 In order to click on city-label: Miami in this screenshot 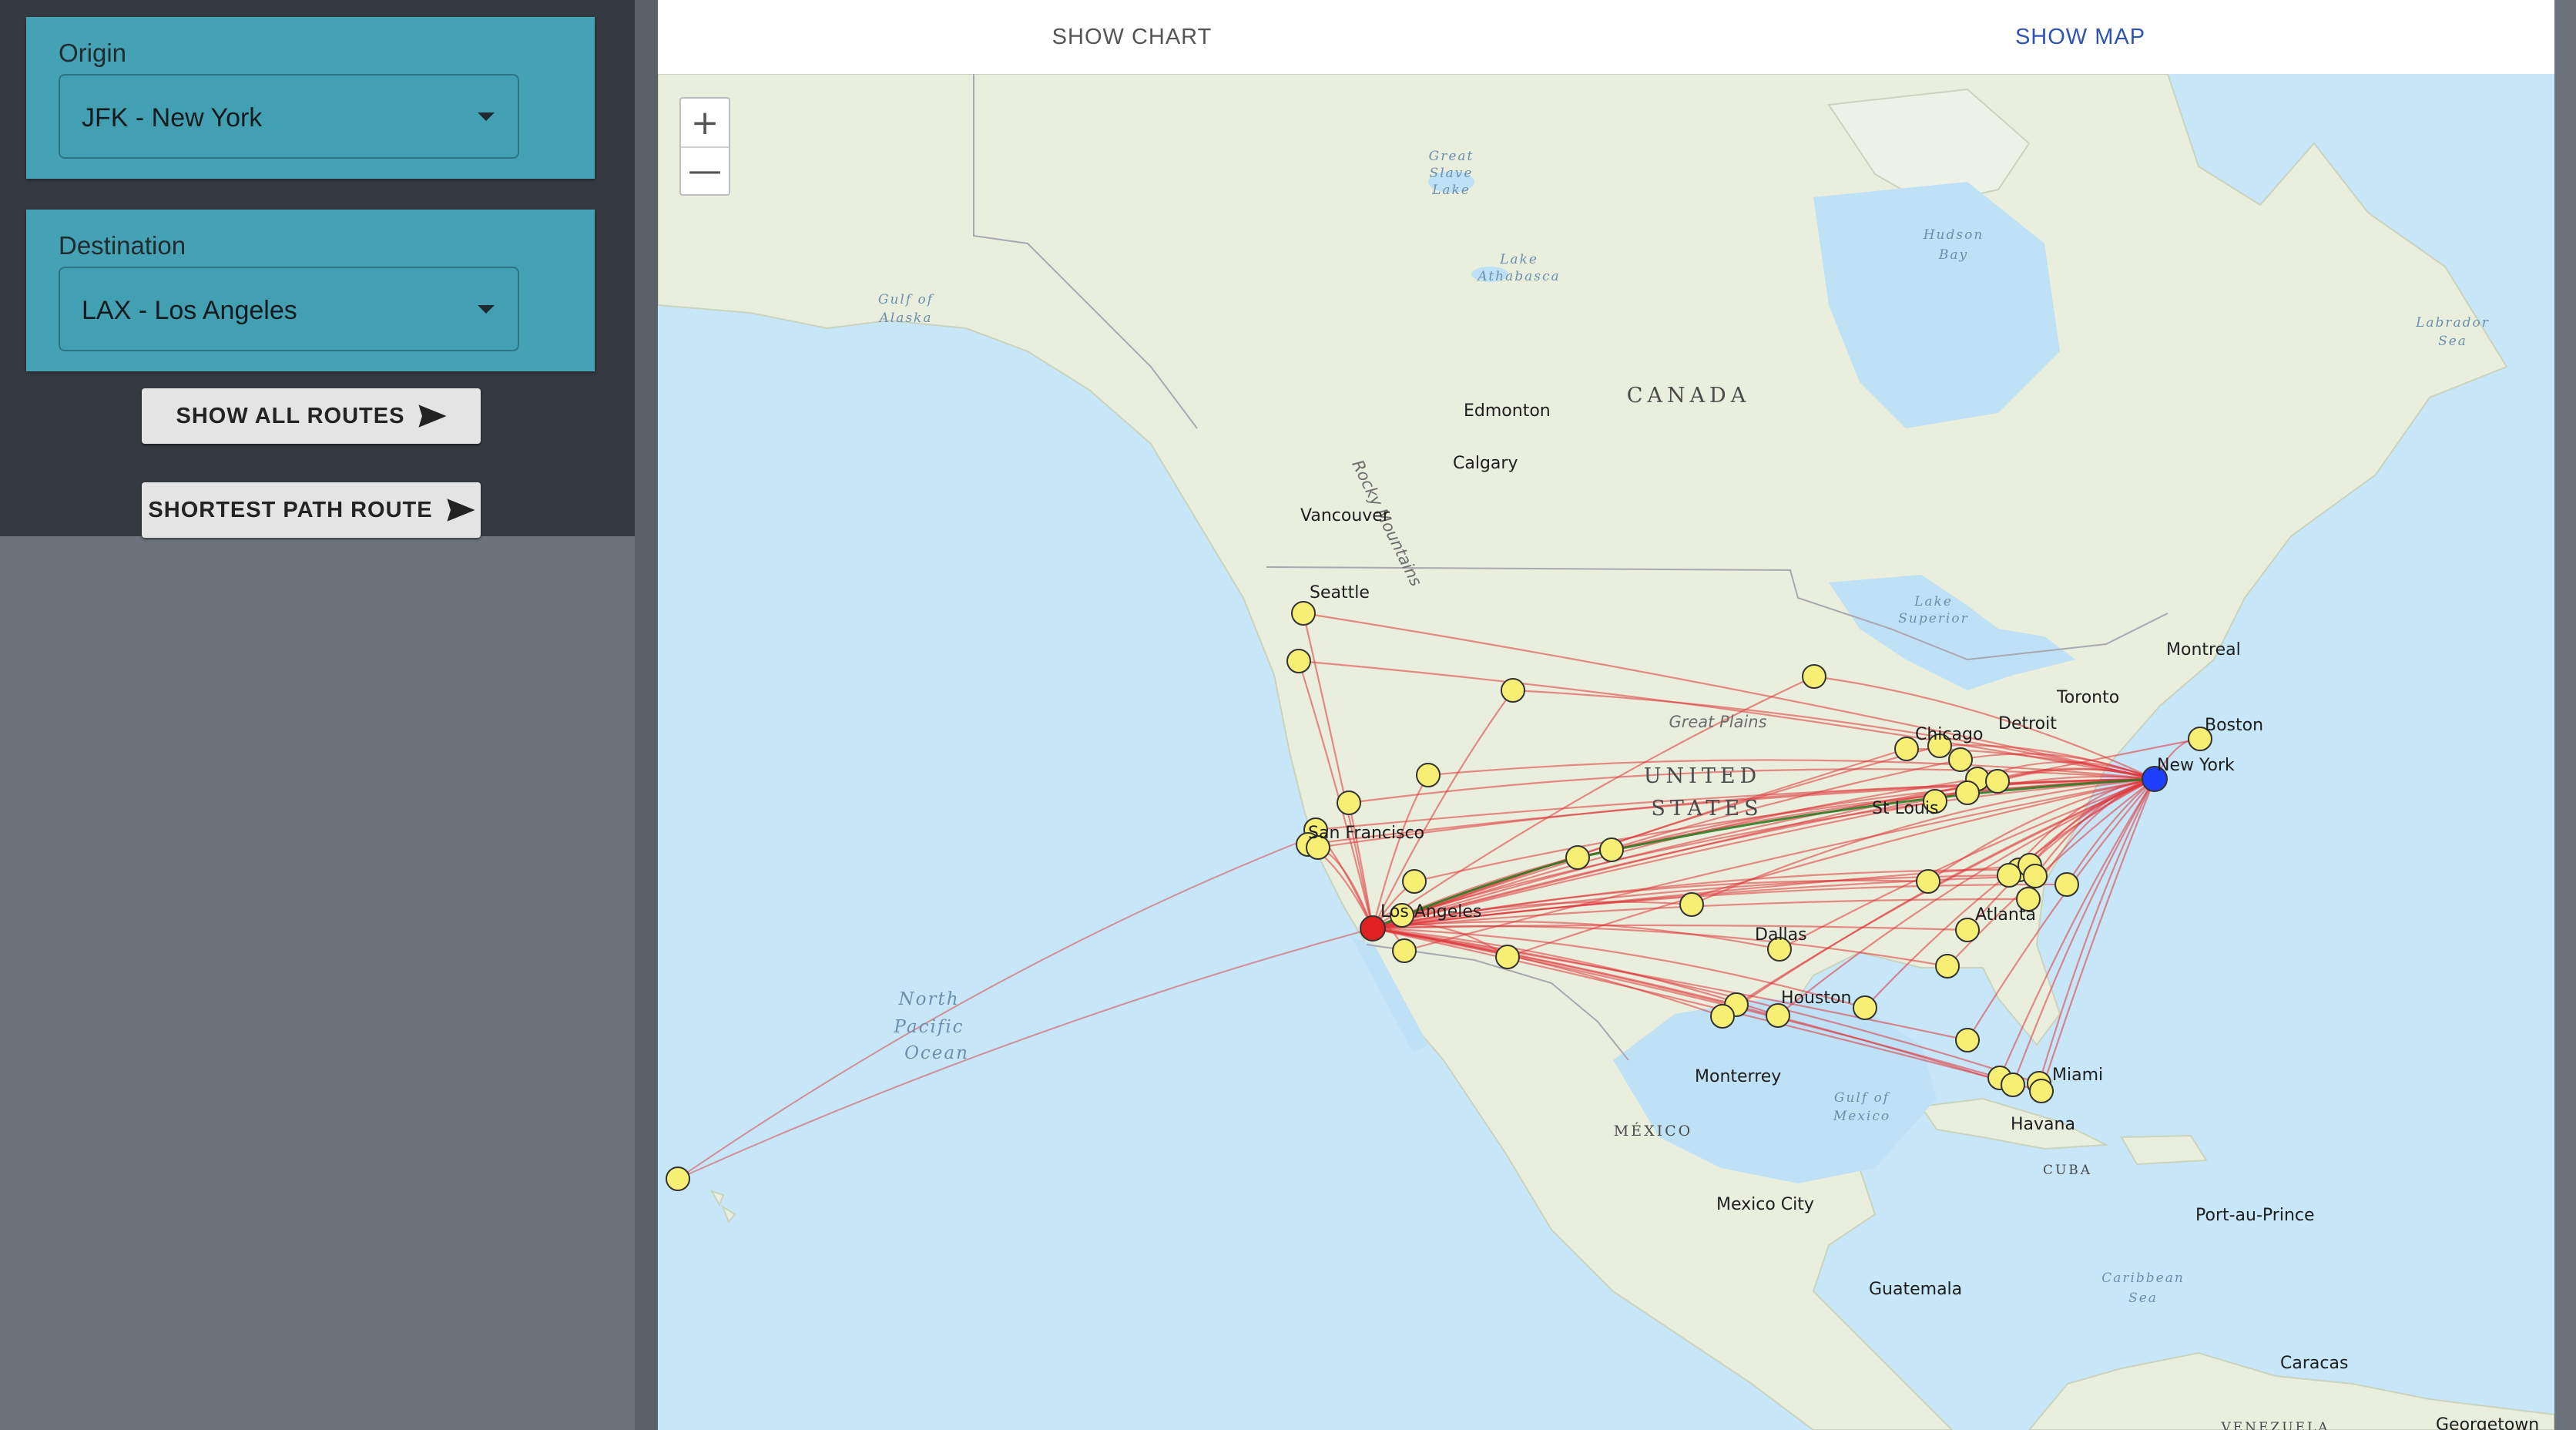, I will do `click(2077, 1075)`.